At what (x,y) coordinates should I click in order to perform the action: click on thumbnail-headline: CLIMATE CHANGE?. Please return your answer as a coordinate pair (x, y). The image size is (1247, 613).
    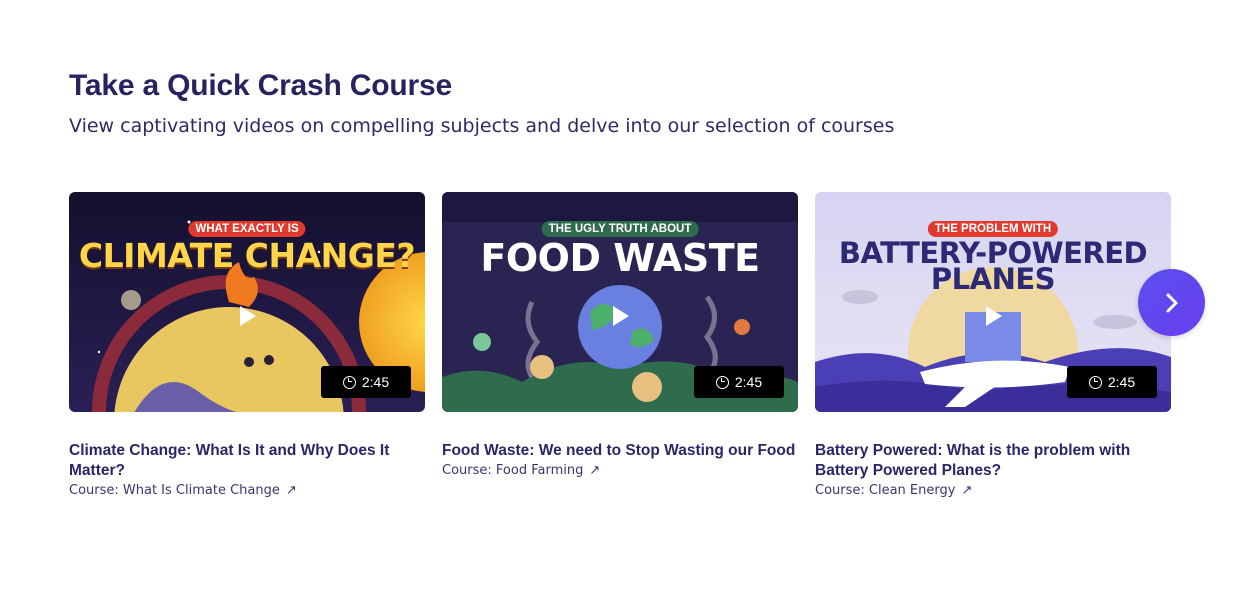
    Looking at the image, I should click on (247, 255).